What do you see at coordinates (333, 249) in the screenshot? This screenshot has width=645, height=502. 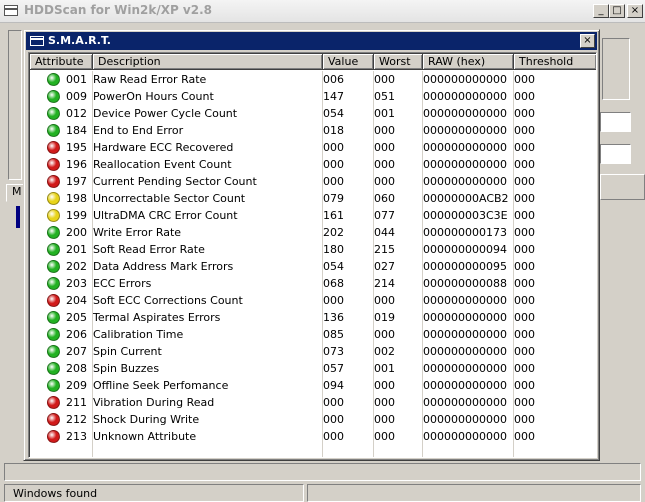 I see `cell-value: 180` at bounding box center [333, 249].